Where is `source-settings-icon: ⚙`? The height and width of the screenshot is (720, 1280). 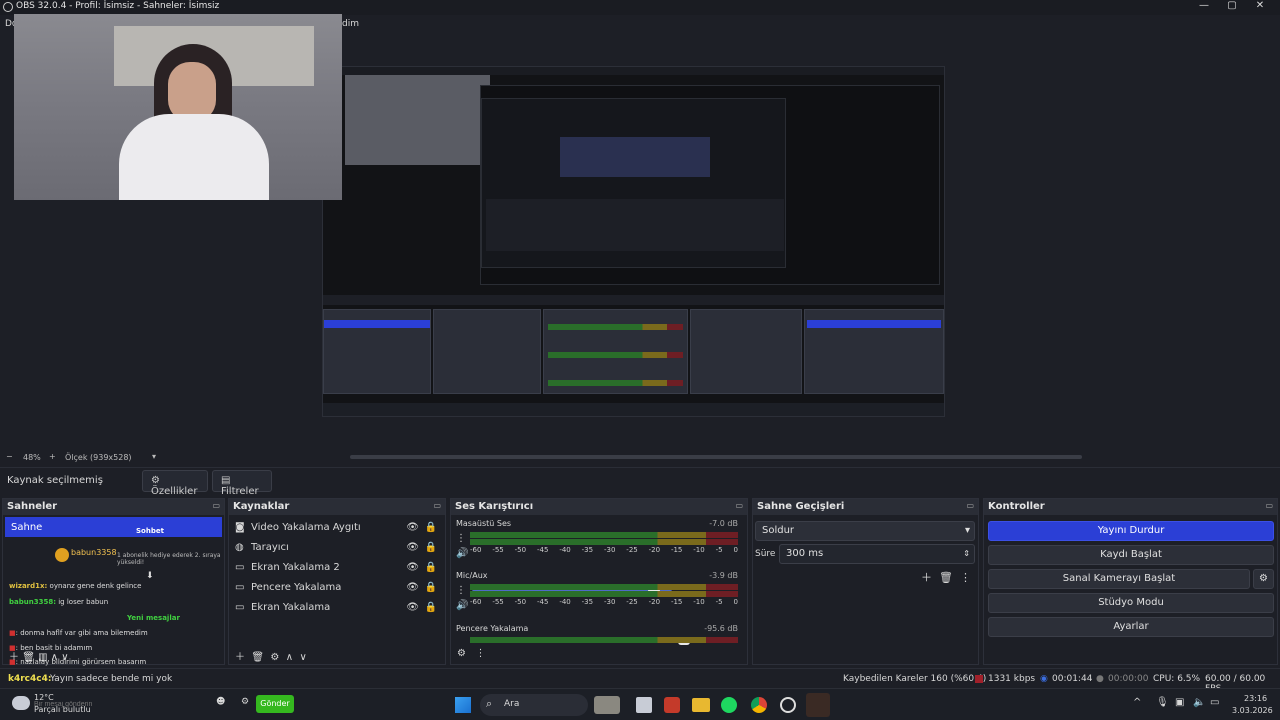 source-settings-icon: ⚙ is located at coordinates (274, 657).